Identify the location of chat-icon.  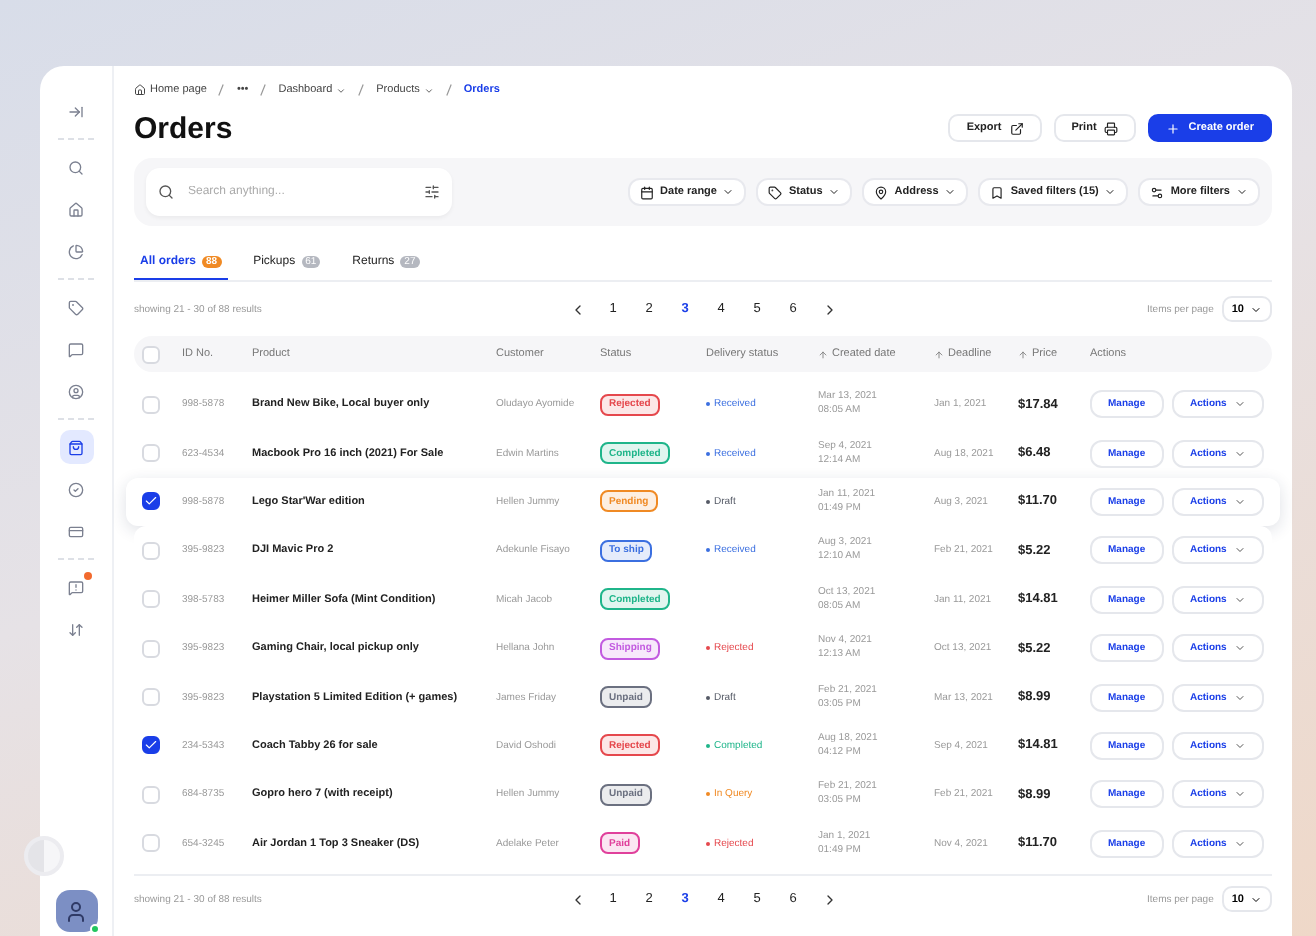
(76, 349).